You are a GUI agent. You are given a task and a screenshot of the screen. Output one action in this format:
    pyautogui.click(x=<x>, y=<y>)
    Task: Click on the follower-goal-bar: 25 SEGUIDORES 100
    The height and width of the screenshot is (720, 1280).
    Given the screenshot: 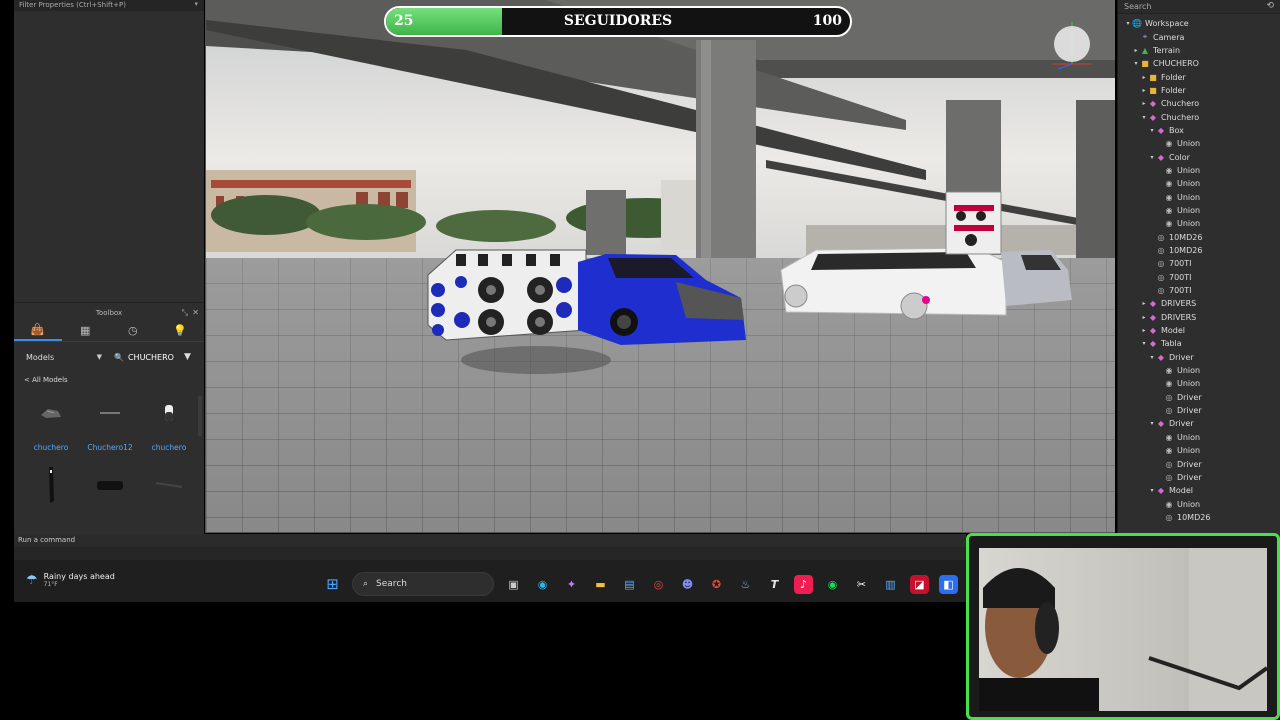 What is the action you would take?
    pyautogui.click(x=618, y=21)
    